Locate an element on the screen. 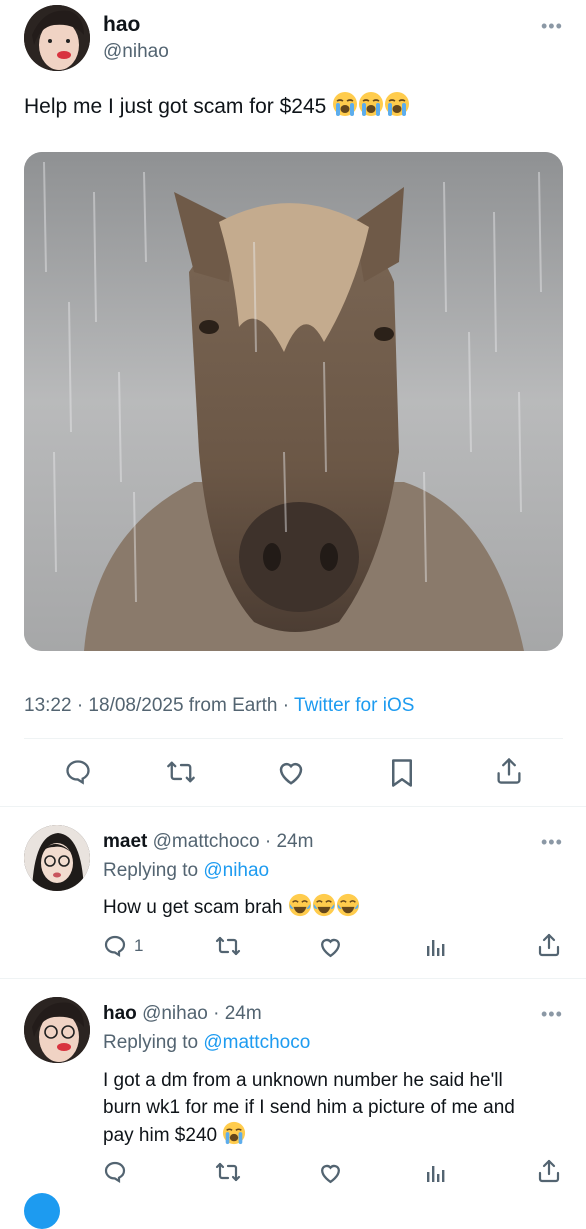  tweet-text: Help me I just got scam for $245 is located at coordinates (217, 107).